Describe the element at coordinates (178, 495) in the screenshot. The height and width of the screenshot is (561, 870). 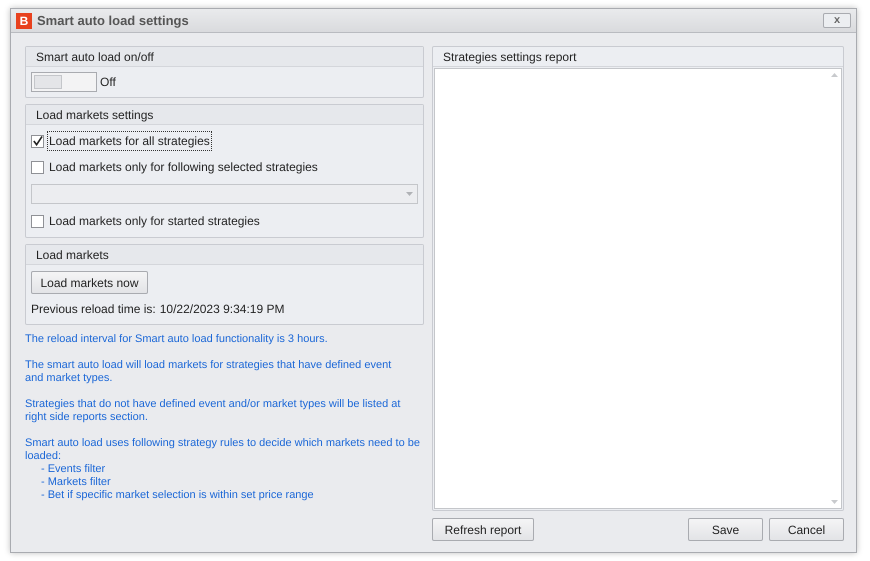
I see `rule-item: - Bet if specific market selection is within set price range` at that location.